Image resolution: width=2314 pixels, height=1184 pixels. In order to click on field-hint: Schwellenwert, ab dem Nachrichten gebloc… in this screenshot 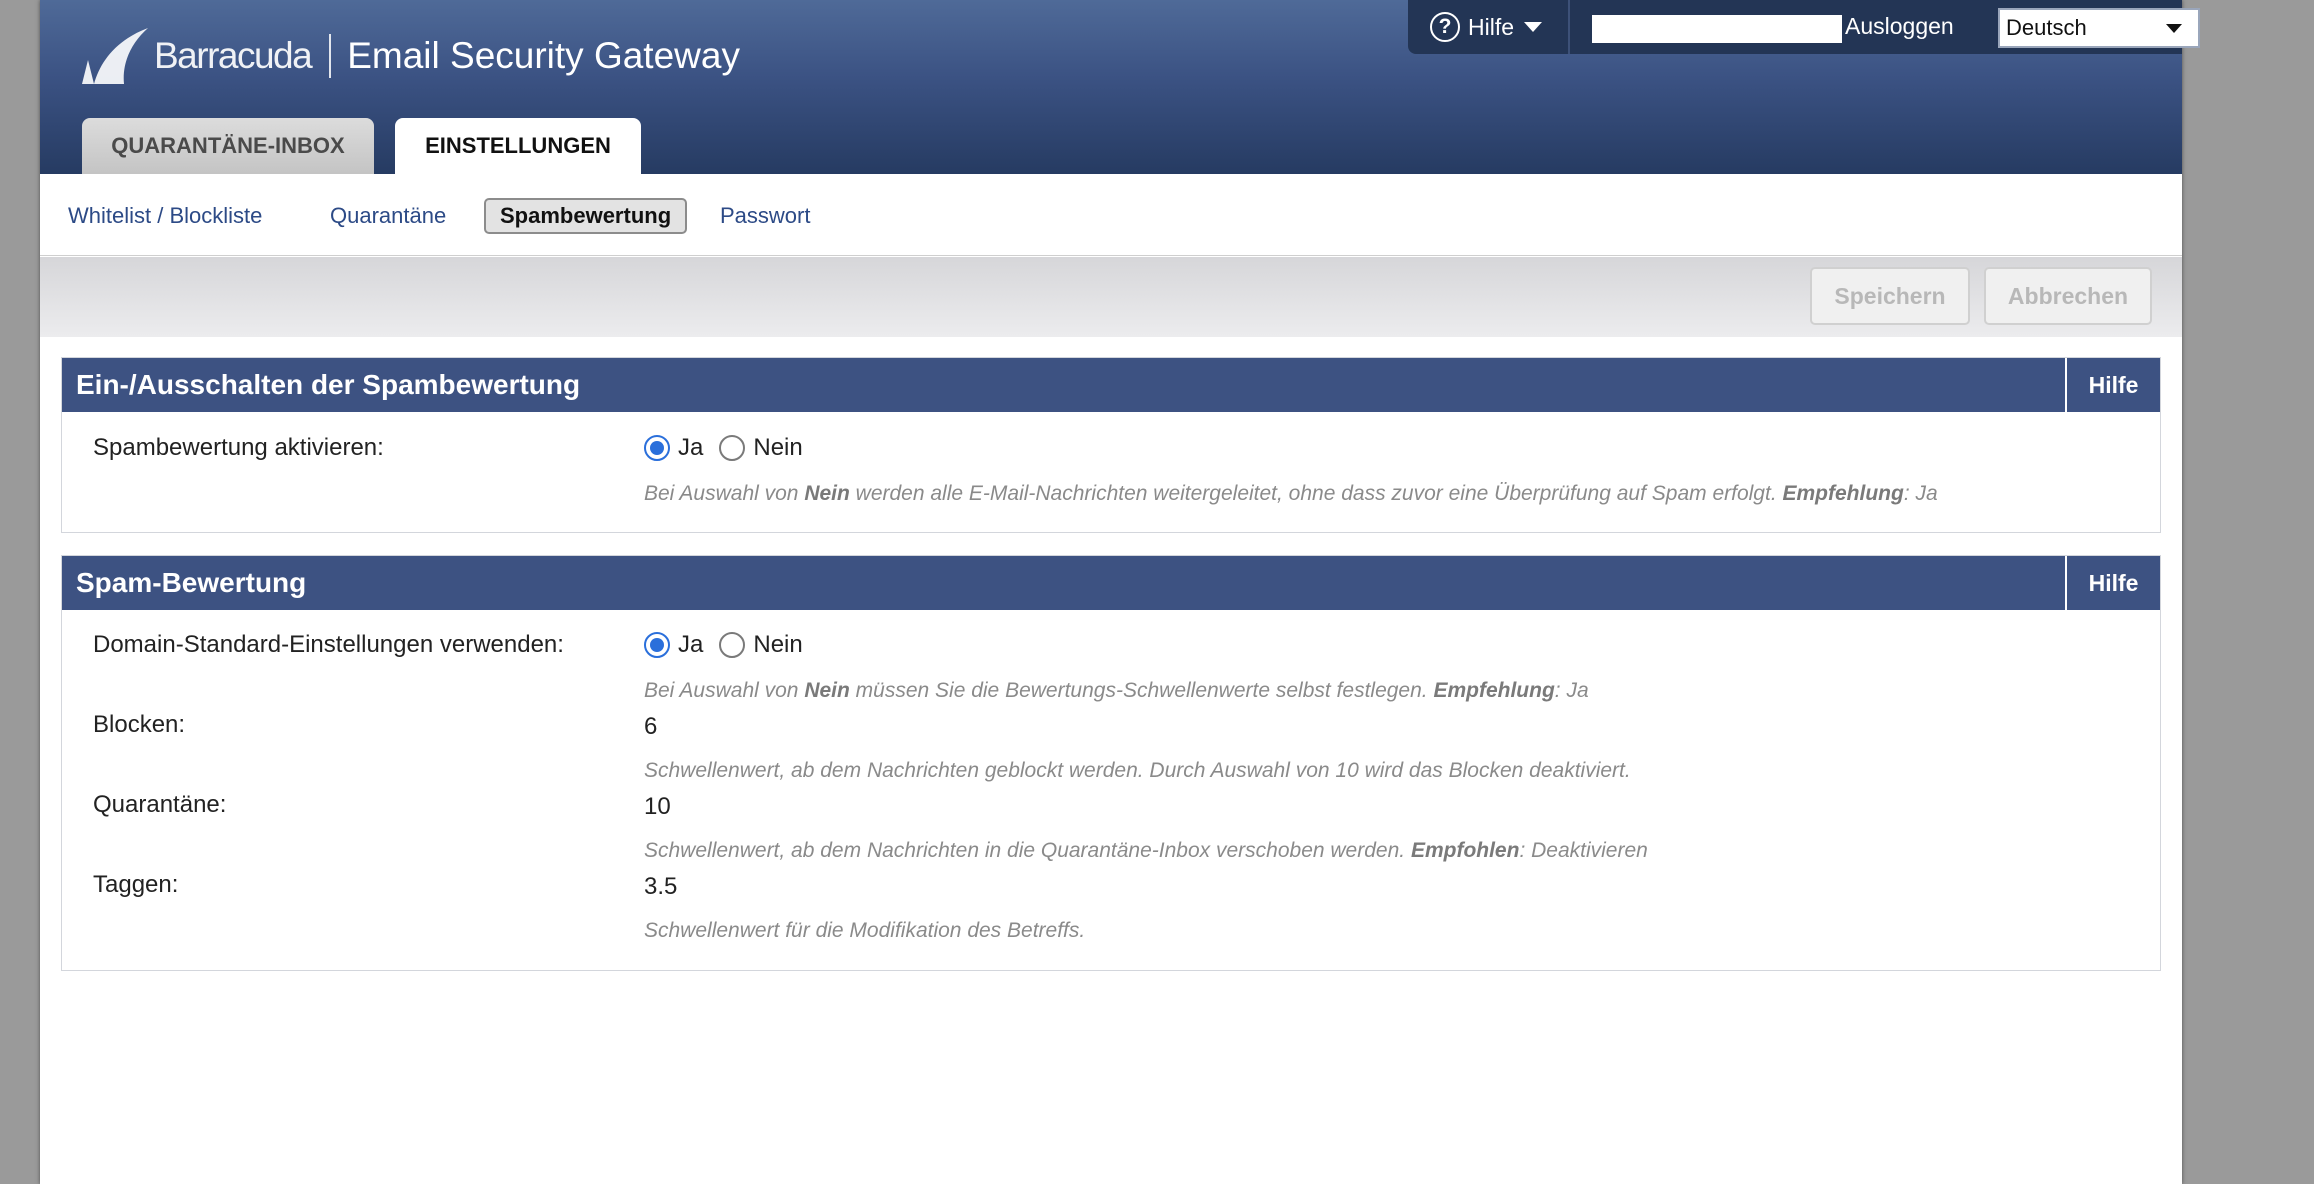, I will do `click(1137, 770)`.